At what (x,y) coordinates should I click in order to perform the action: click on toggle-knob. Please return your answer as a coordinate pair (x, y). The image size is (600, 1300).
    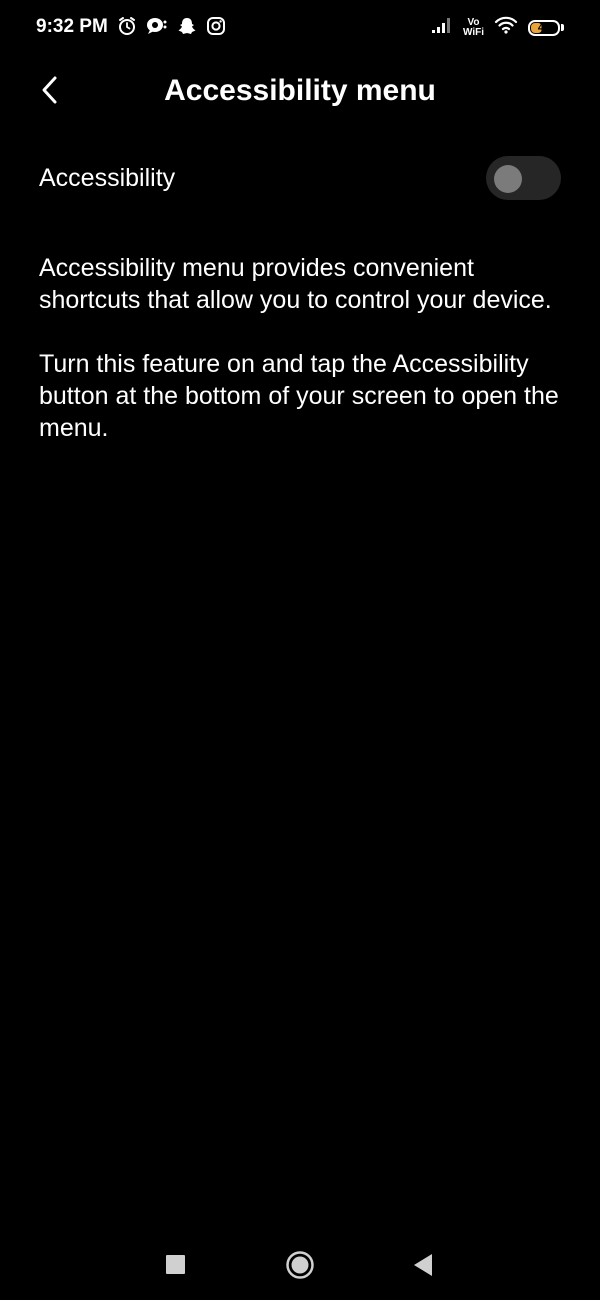
    Looking at the image, I should click on (508, 179).